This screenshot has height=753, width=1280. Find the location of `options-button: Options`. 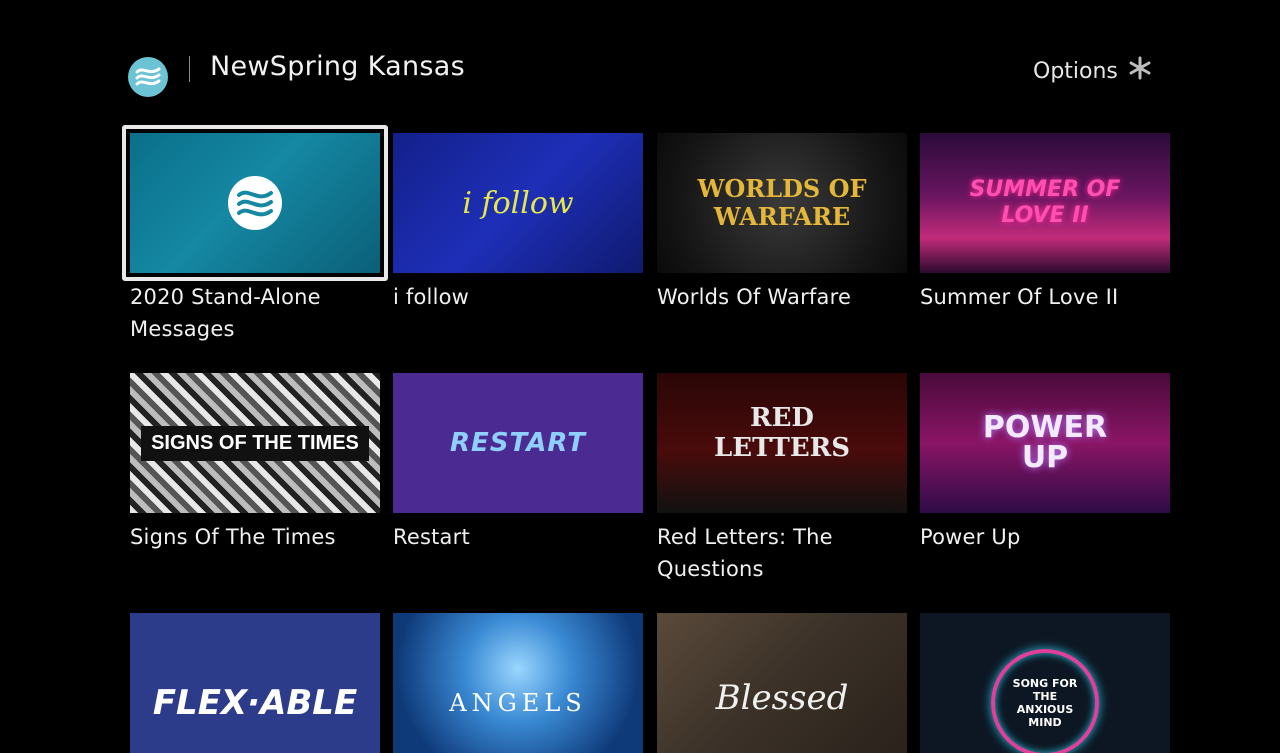

options-button: Options is located at coordinates (1092, 71).